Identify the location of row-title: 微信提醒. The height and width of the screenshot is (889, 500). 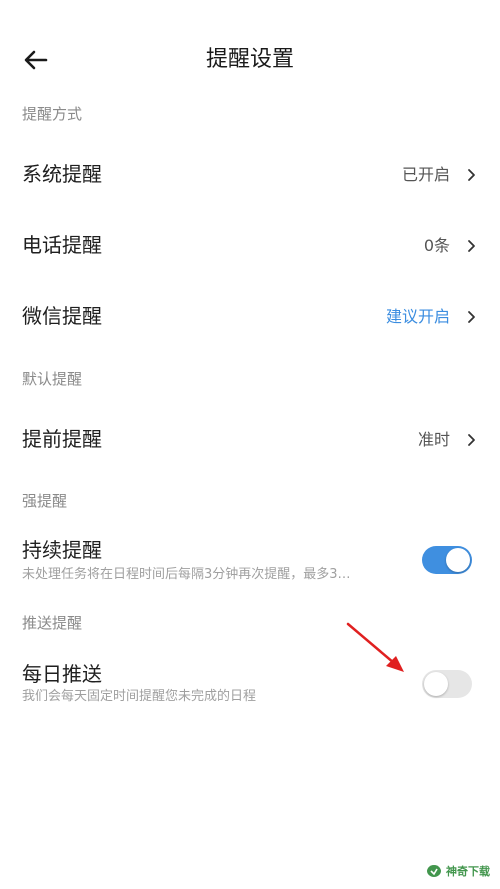
(62, 316).